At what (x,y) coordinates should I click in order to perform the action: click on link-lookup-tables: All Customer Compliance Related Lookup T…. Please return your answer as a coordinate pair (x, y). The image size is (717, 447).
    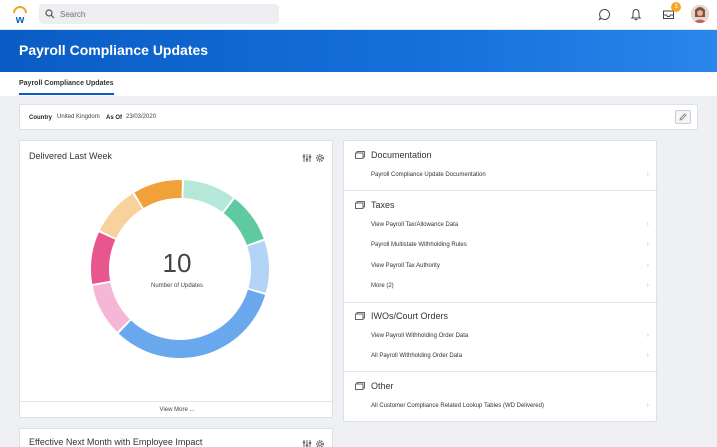
    Looking at the image, I should click on (510, 405).